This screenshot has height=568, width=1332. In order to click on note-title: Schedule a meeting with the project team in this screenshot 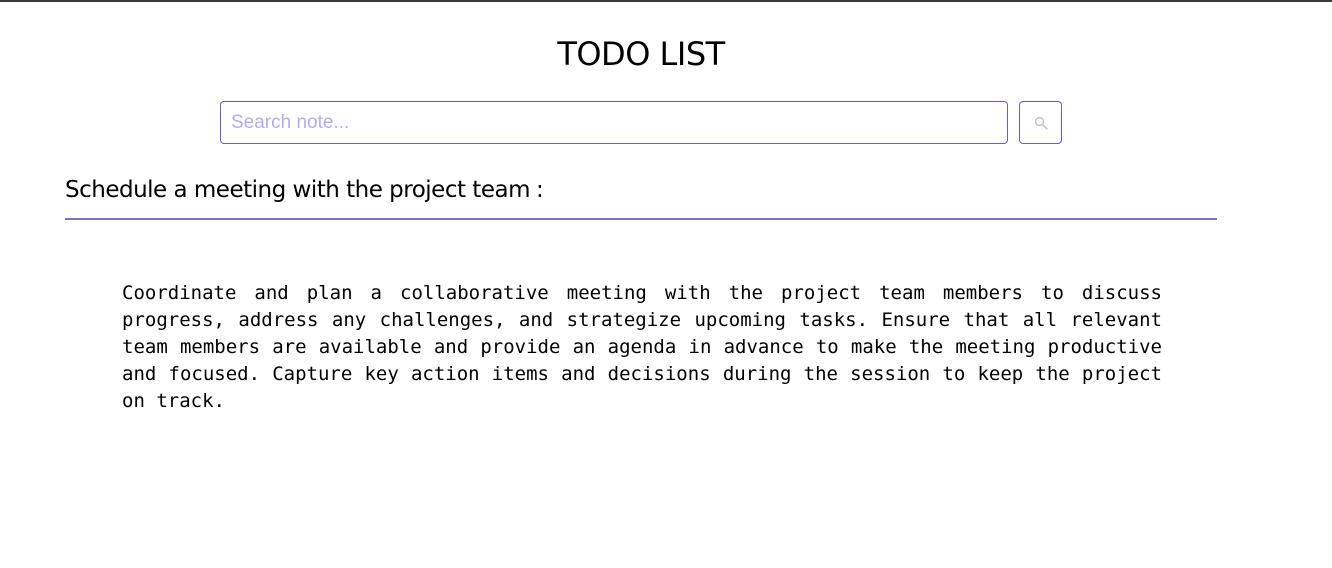, I will do `click(297, 190)`.